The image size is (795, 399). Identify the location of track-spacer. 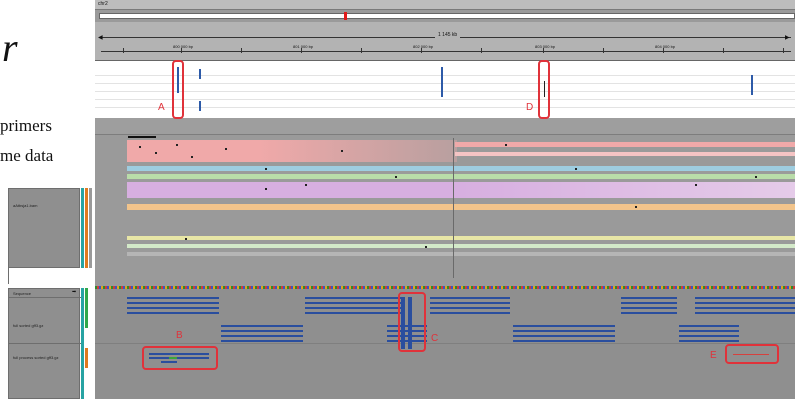
(44, 276).